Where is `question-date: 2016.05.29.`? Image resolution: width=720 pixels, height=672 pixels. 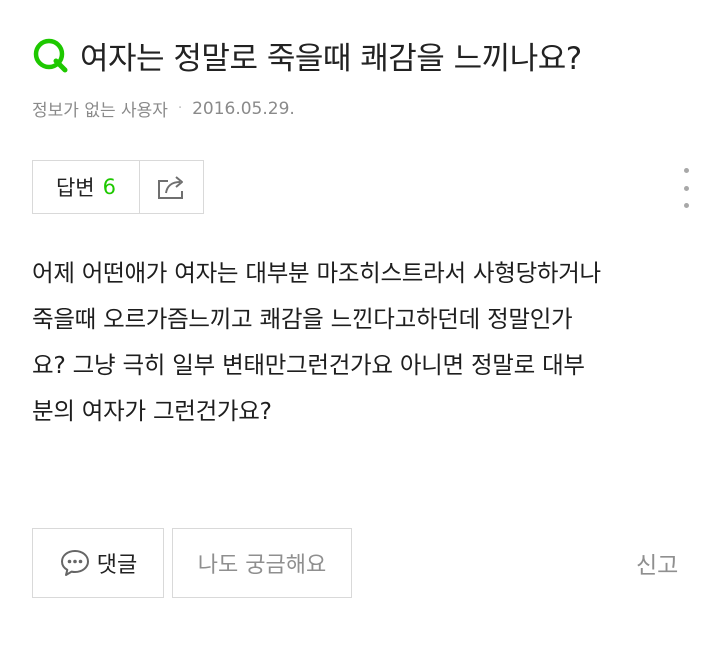 question-date: 2016.05.29. is located at coordinates (243, 108).